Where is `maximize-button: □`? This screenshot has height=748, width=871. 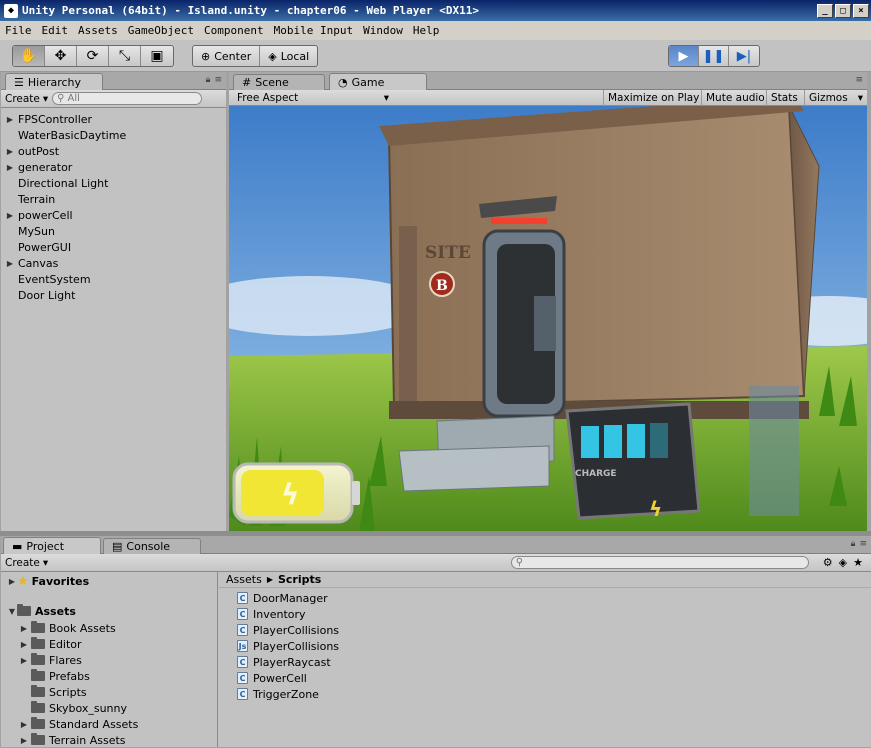 maximize-button: □ is located at coordinates (843, 10).